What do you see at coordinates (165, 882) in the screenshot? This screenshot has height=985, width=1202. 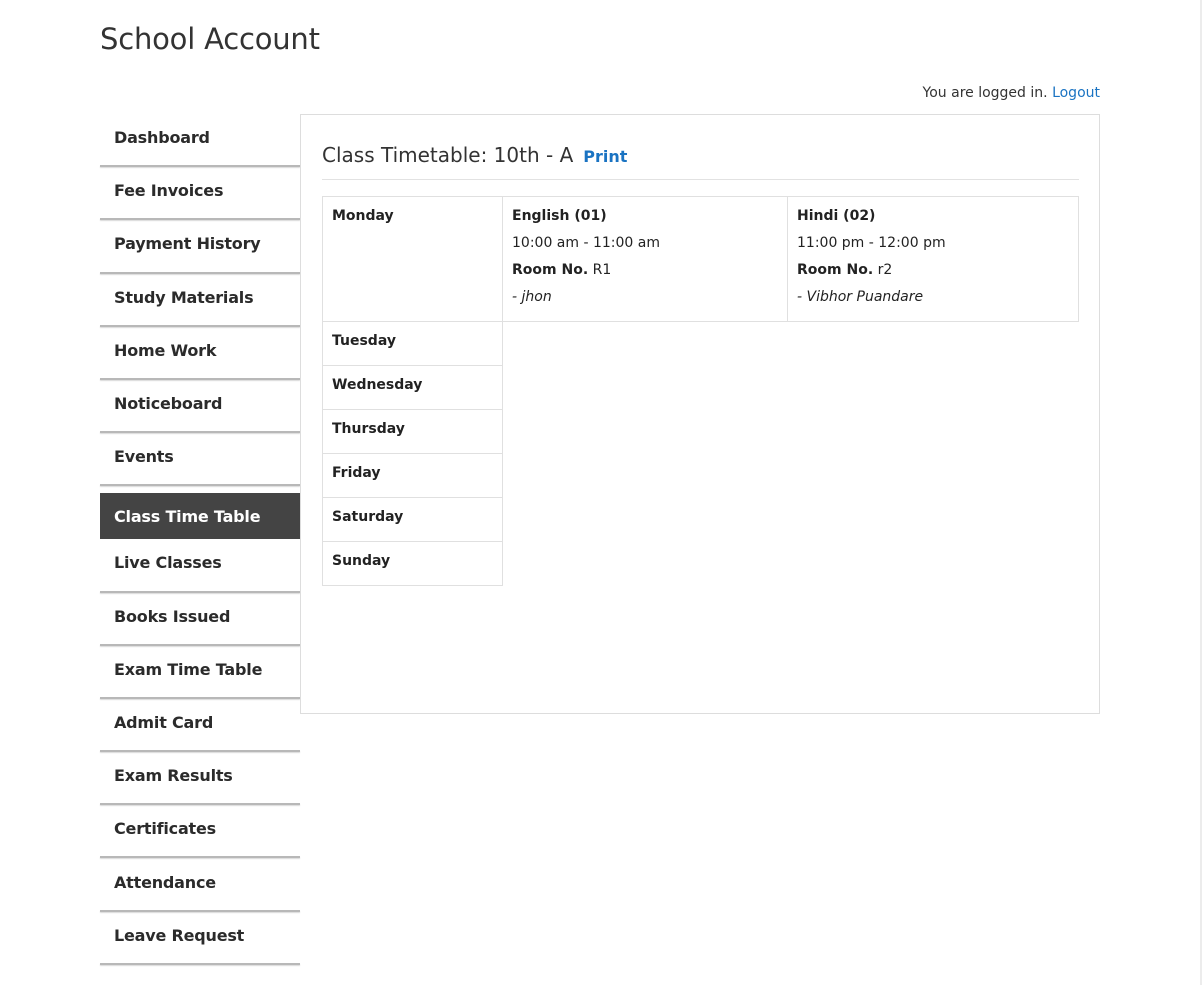 I see `sidebar-item-label: Attendance` at bounding box center [165, 882].